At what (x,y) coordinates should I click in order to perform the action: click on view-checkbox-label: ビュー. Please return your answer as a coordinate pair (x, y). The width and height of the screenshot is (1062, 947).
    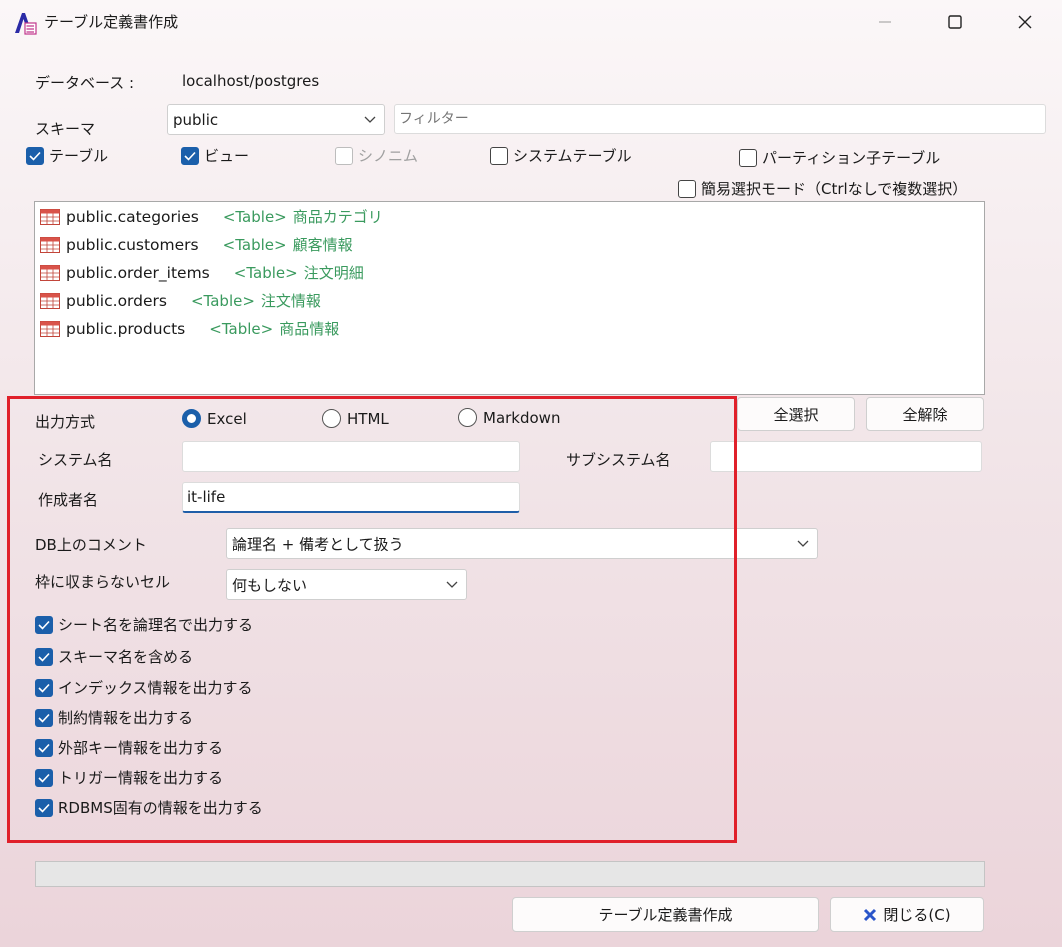
    Looking at the image, I should click on (227, 156).